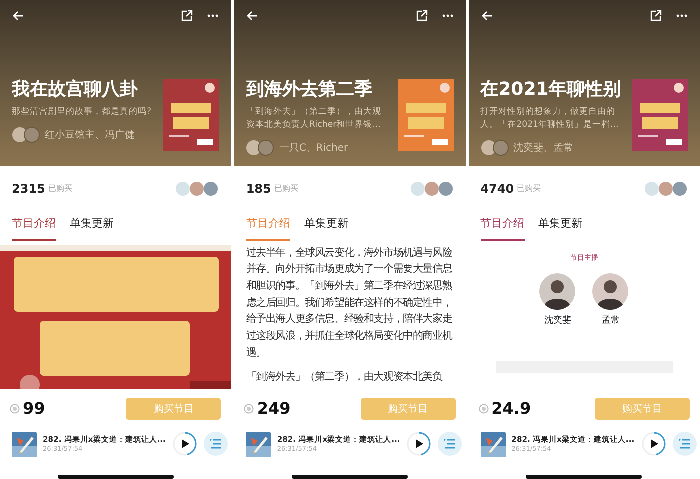 The width and height of the screenshot is (700, 479). Describe the element at coordinates (310, 90) in the screenshot. I see `program-title: 到海外去第二季` at that location.